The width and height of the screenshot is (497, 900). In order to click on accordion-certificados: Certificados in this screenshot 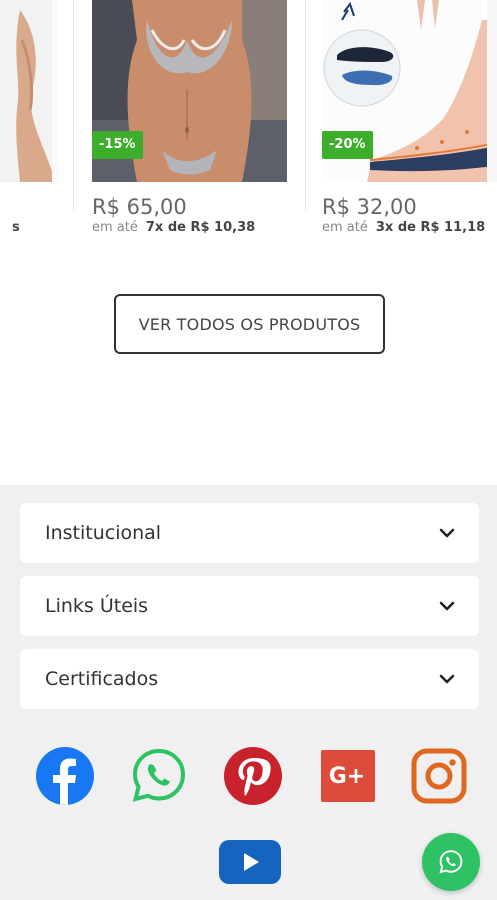, I will do `click(249, 679)`.